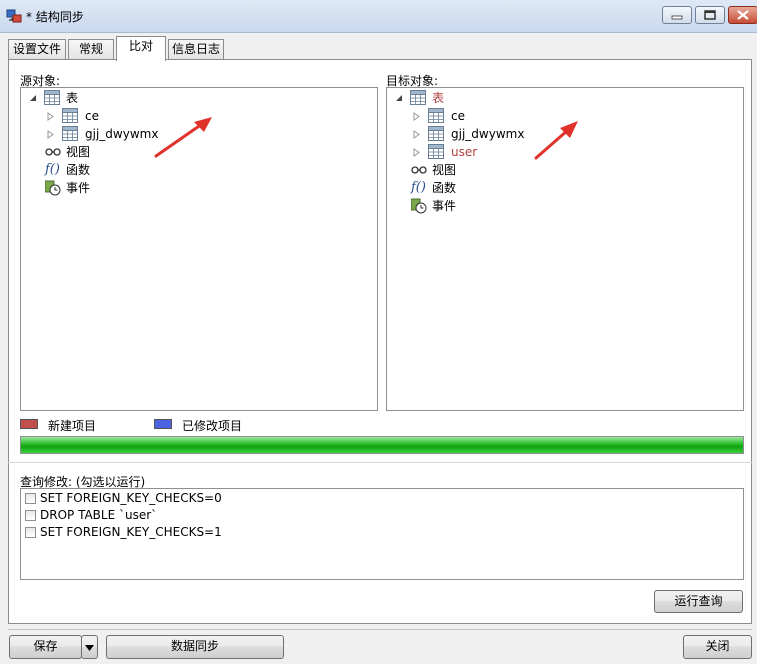 Image resolution: width=757 pixels, height=664 pixels. Describe the element at coordinates (444, 188) in the screenshot. I see `target-functions-label: 函数` at that location.